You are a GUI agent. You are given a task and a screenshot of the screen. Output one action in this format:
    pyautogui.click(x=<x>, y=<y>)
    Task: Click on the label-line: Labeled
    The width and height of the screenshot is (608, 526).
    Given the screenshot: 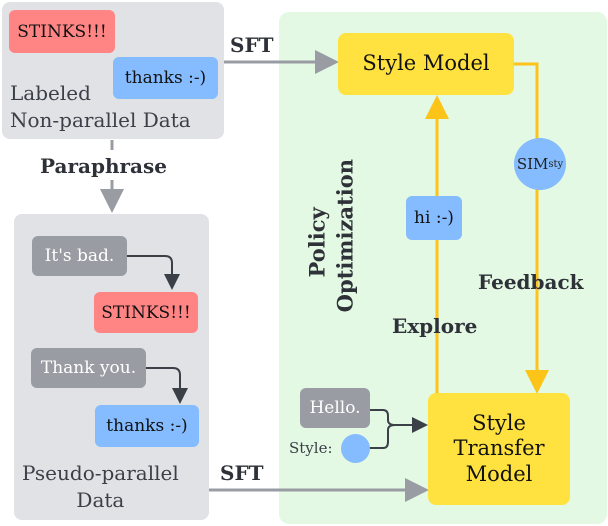 What is the action you would take?
    pyautogui.click(x=50, y=93)
    